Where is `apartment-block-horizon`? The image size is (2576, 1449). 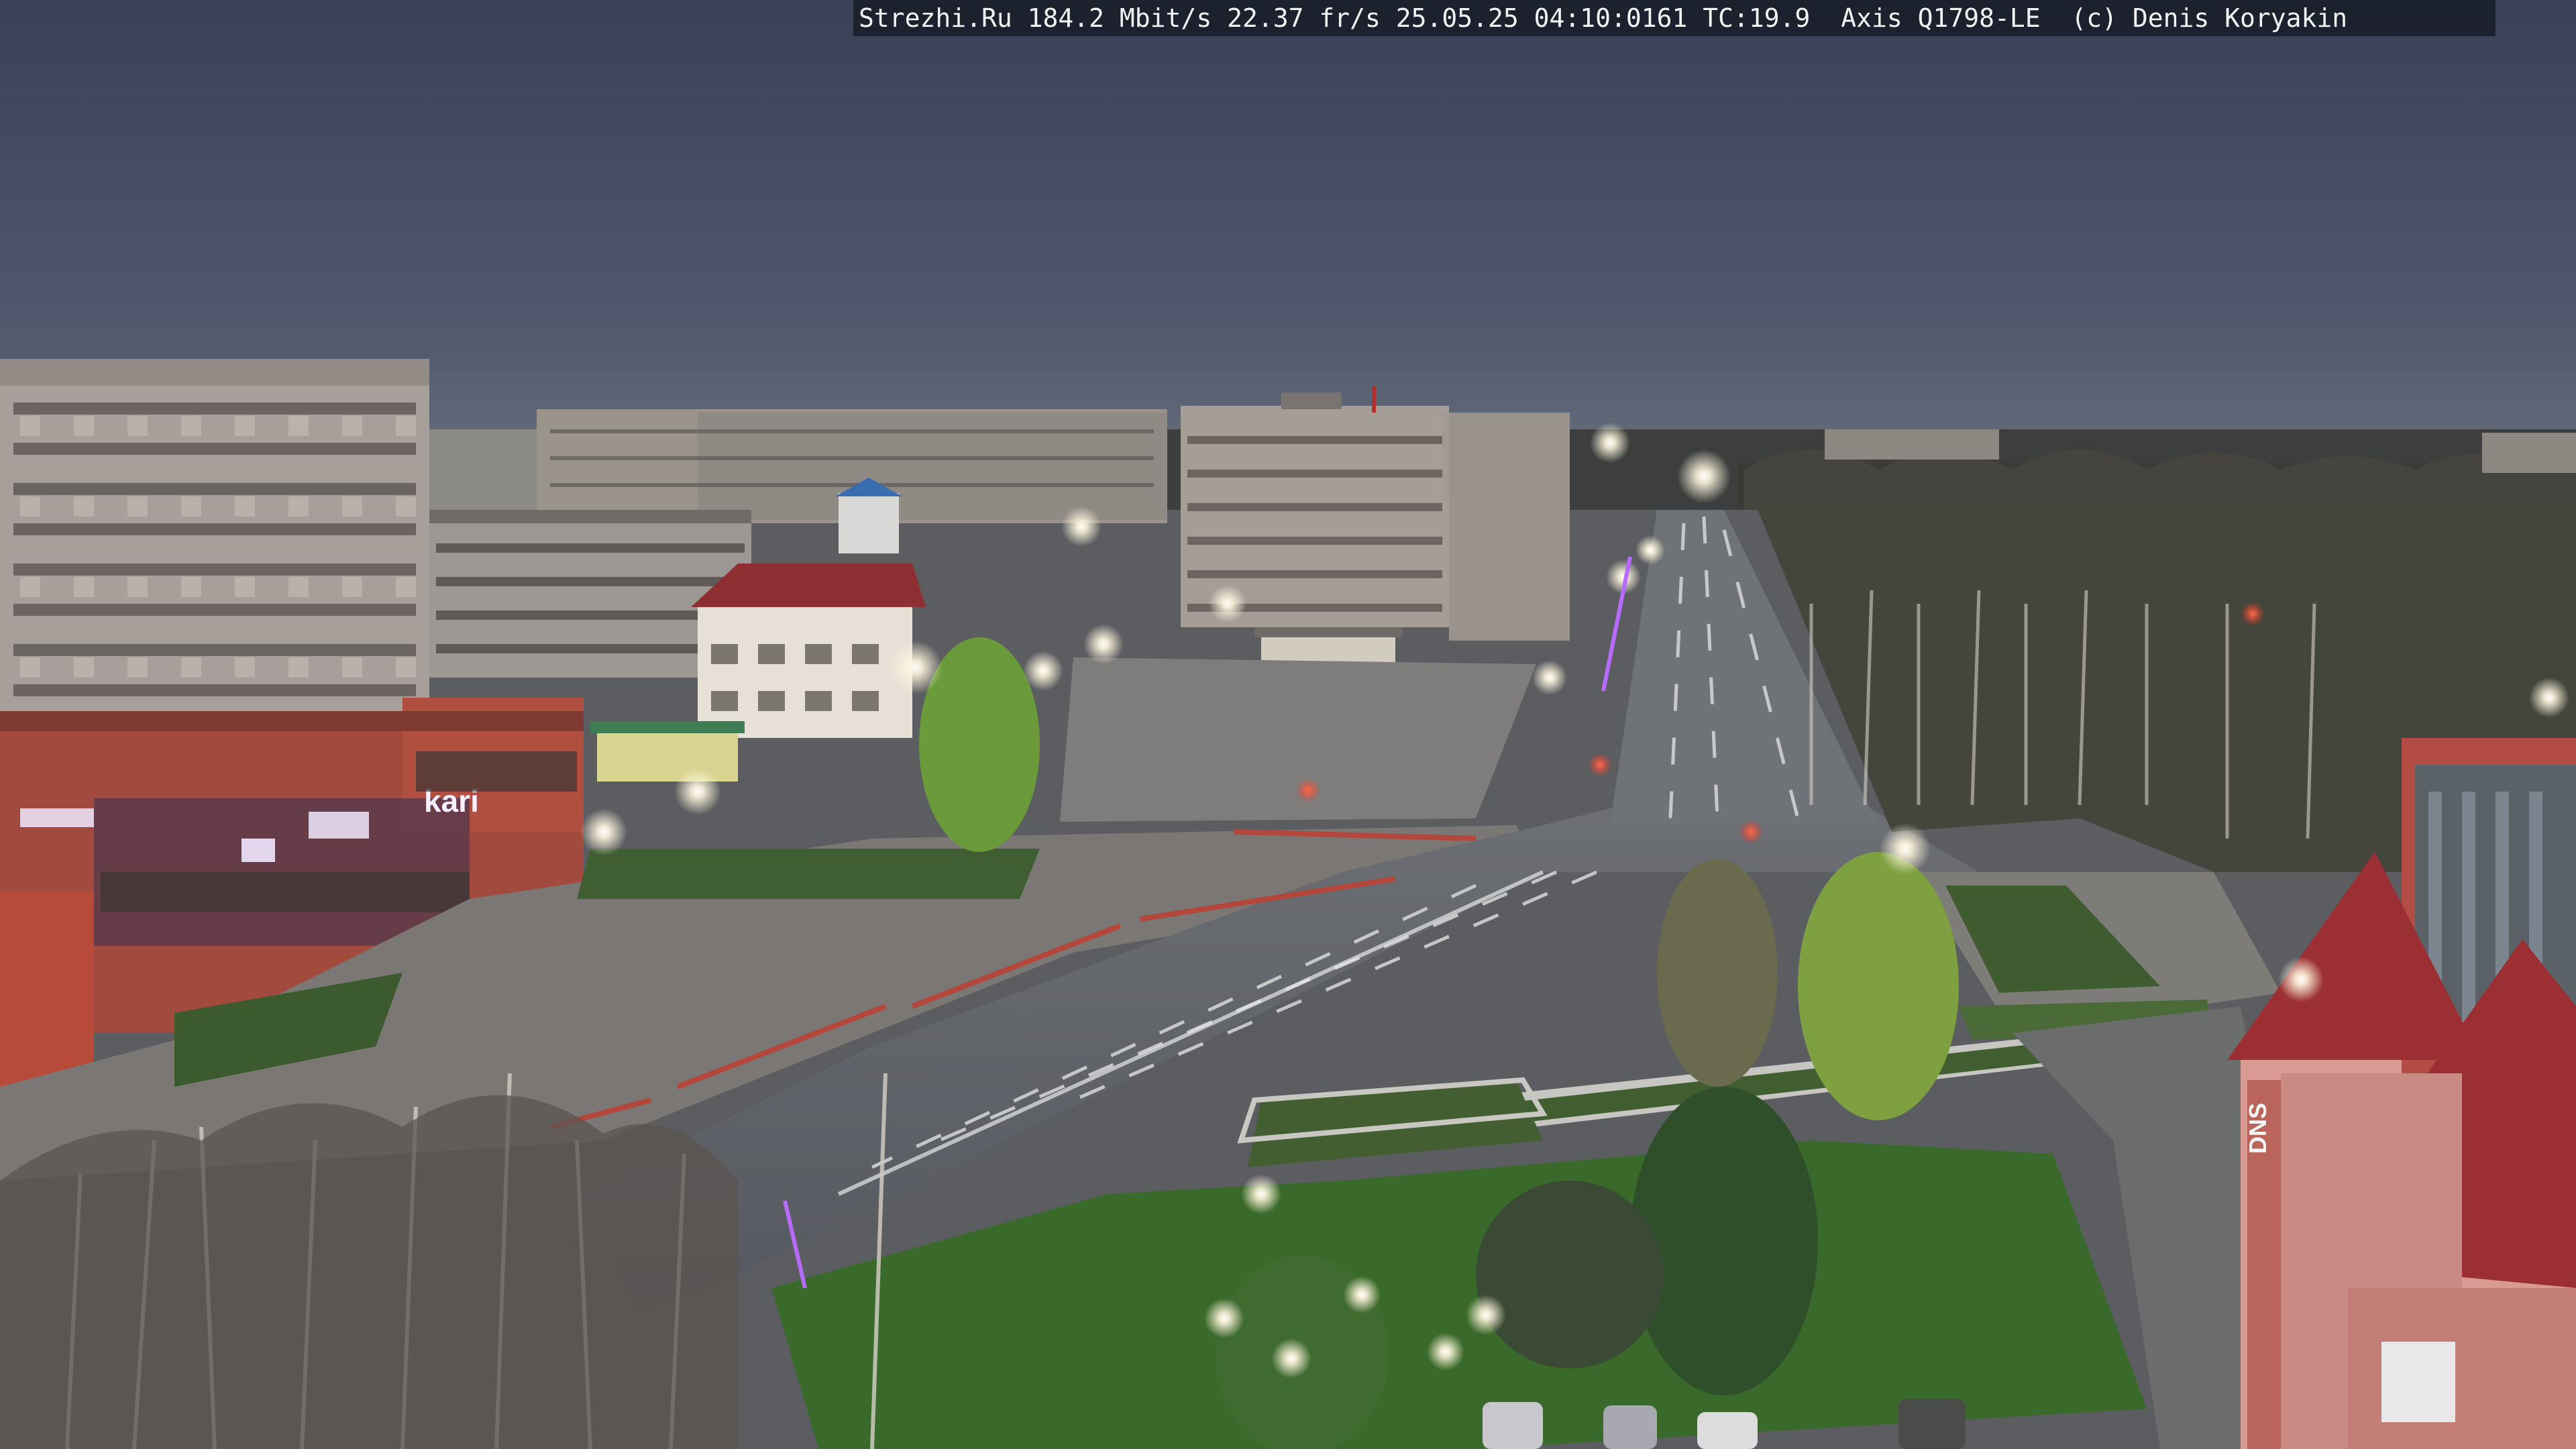
apartment-block-horizon is located at coordinates (1912, 444).